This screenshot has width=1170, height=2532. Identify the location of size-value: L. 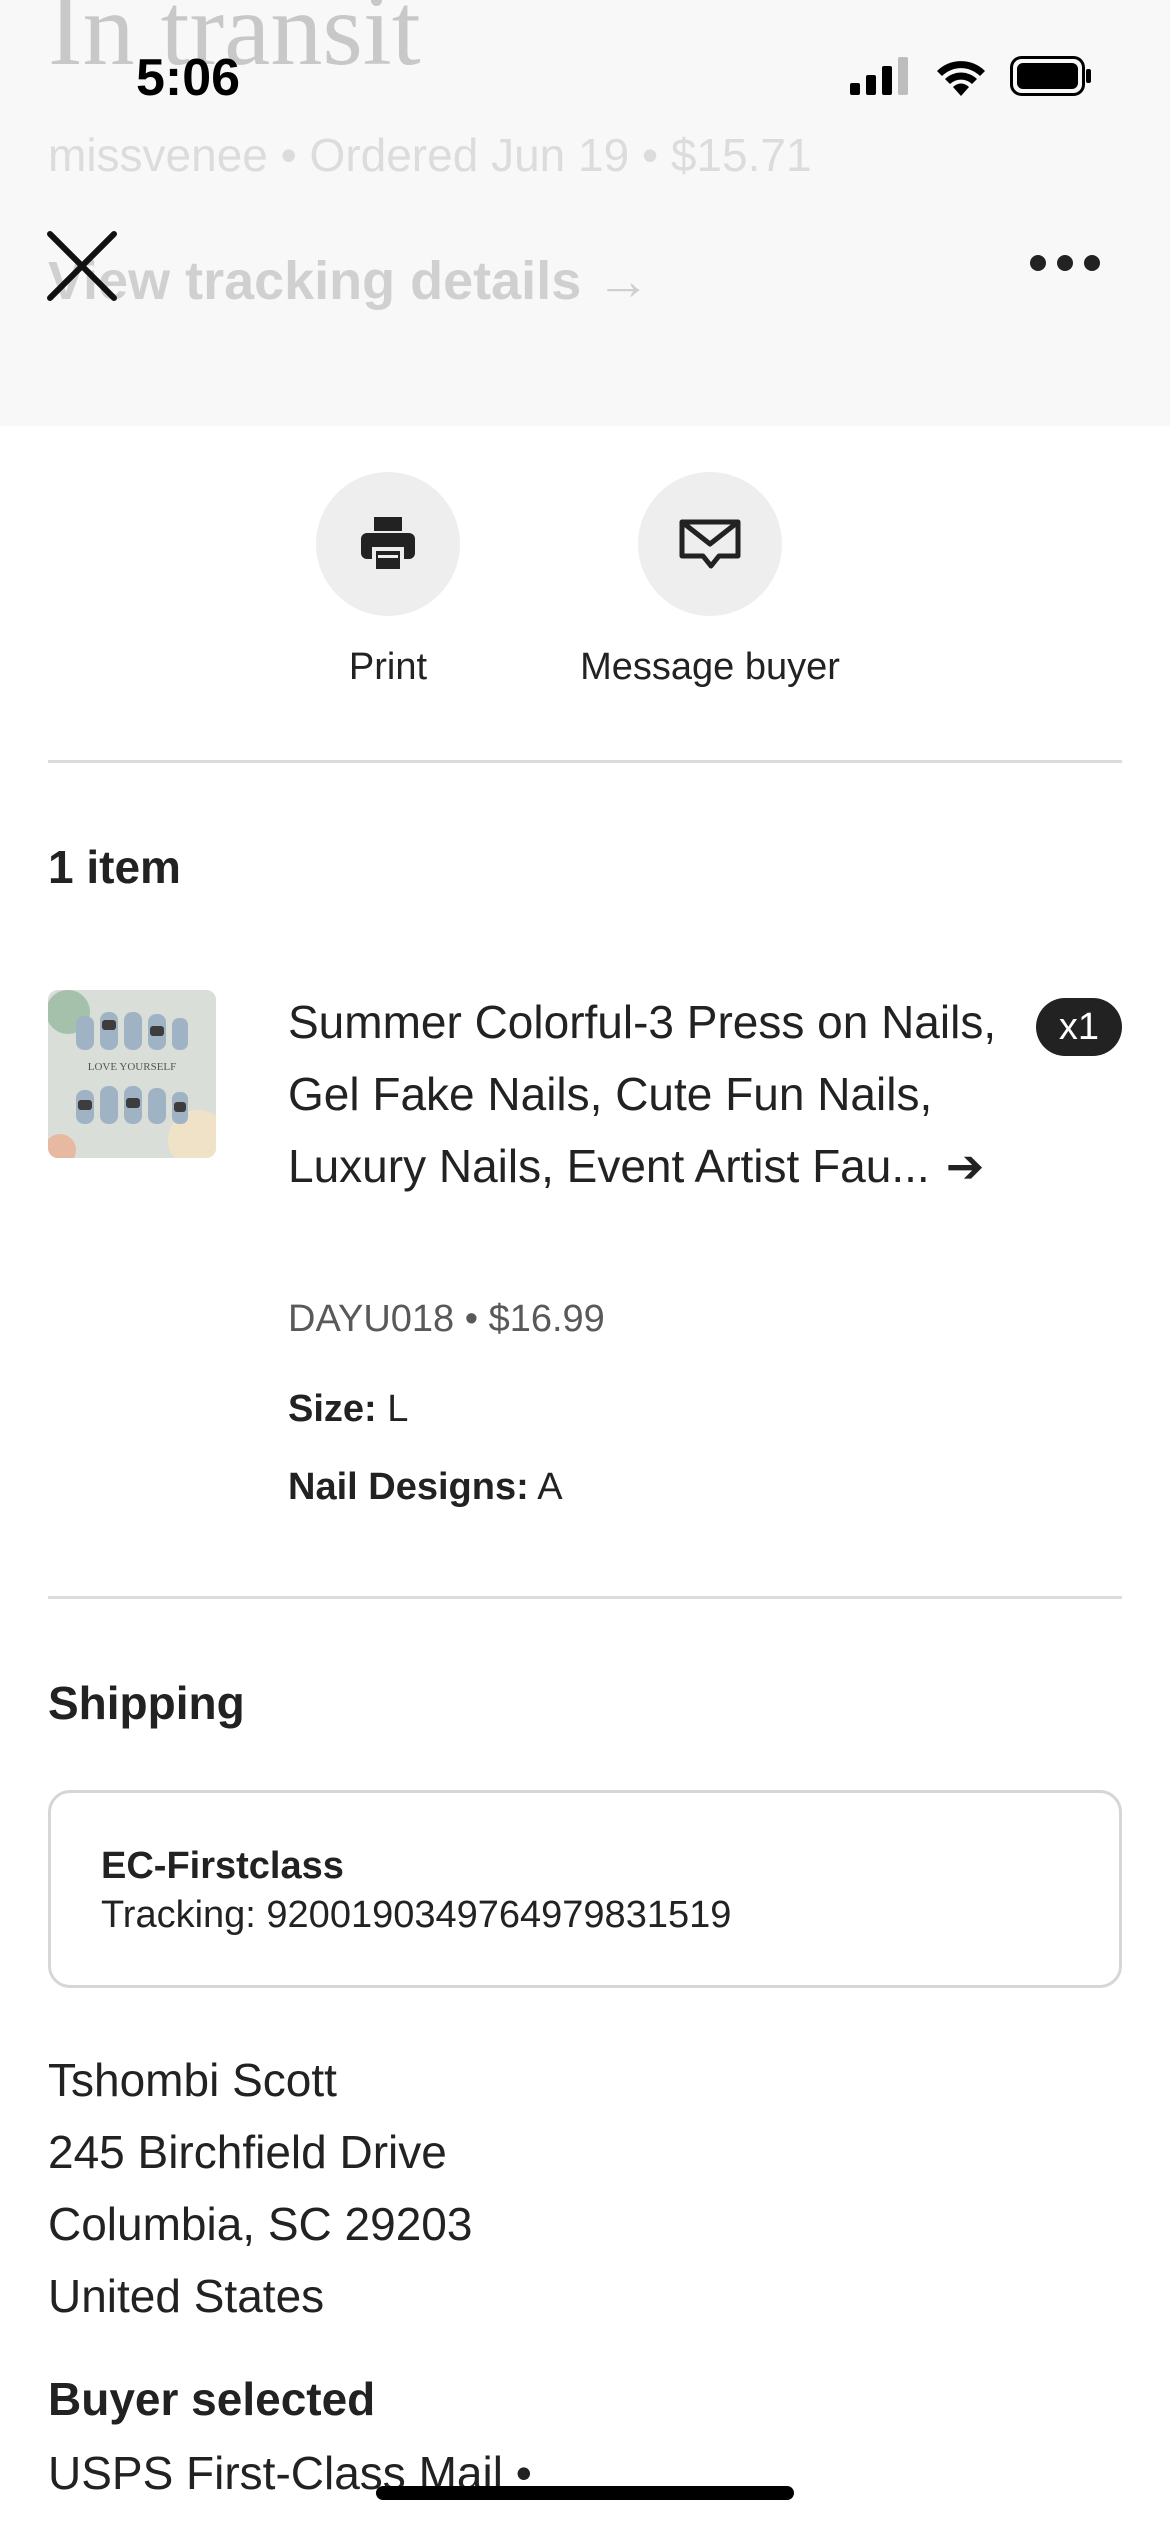
(398, 1409).